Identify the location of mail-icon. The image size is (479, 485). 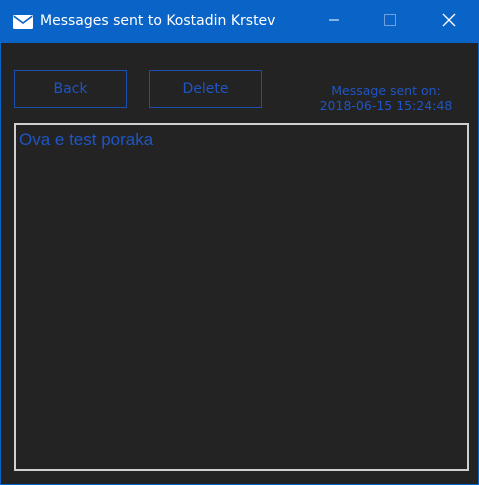
(23, 22).